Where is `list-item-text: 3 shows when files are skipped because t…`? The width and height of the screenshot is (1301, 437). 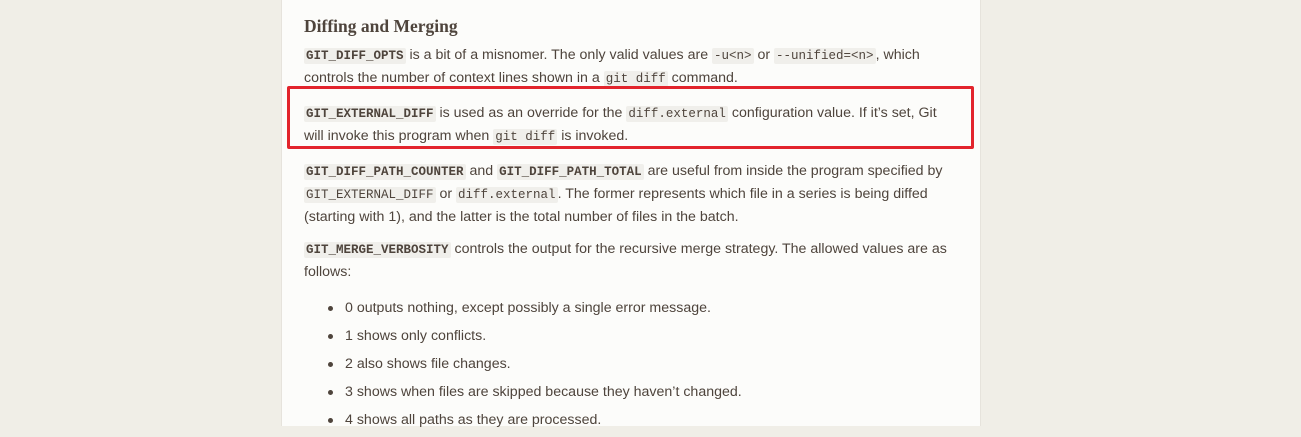 list-item-text: 3 shows when files are skipped because t… is located at coordinates (543, 392).